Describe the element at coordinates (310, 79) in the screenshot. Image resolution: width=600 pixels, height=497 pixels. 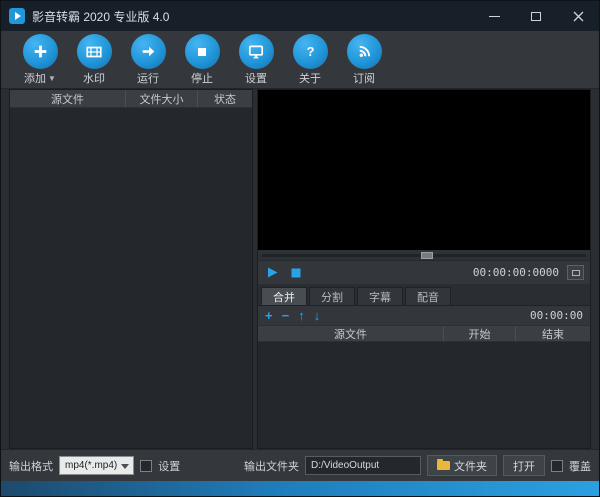
I see `toolbar-about-label: 关于` at that location.